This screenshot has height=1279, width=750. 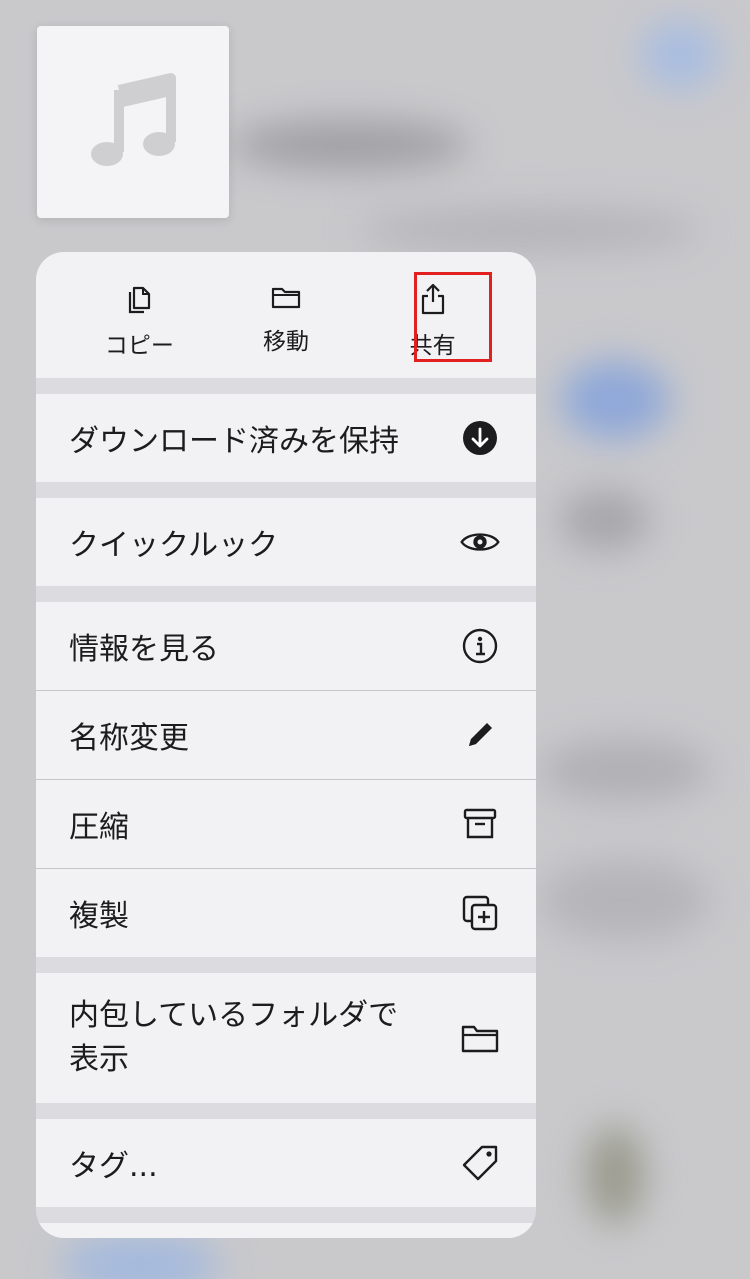 I want to click on share-icon, so click(x=432, y=299).